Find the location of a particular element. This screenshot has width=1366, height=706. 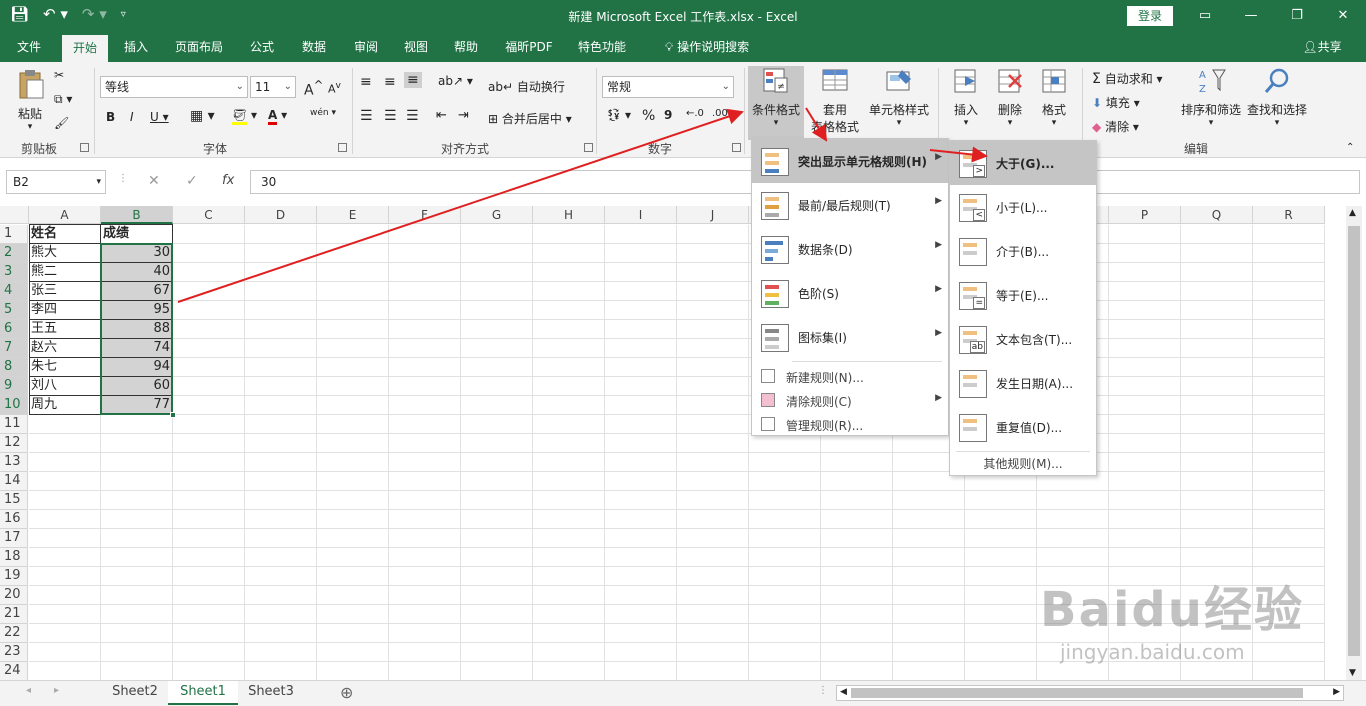

row-header: 24 is located at coordinates (14, 671).